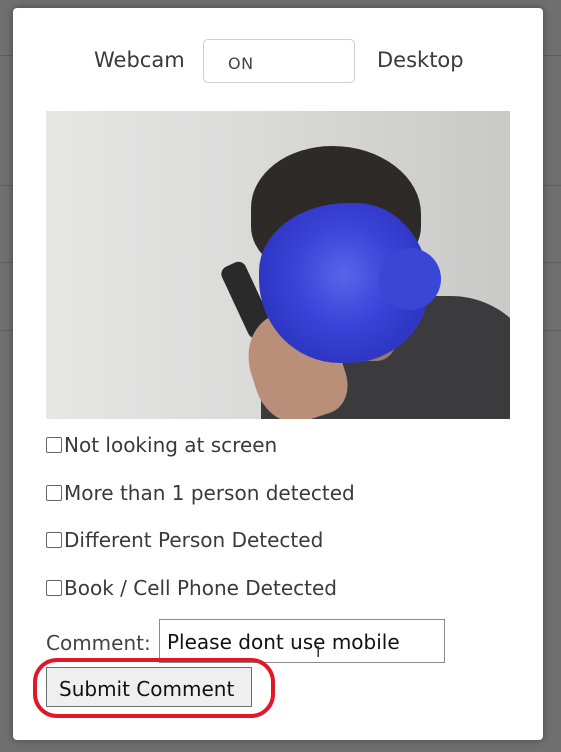 The image size is (561, 752). I want to click on checkbox-multiple-persons: More than 1 person detected, so click(200, 493).